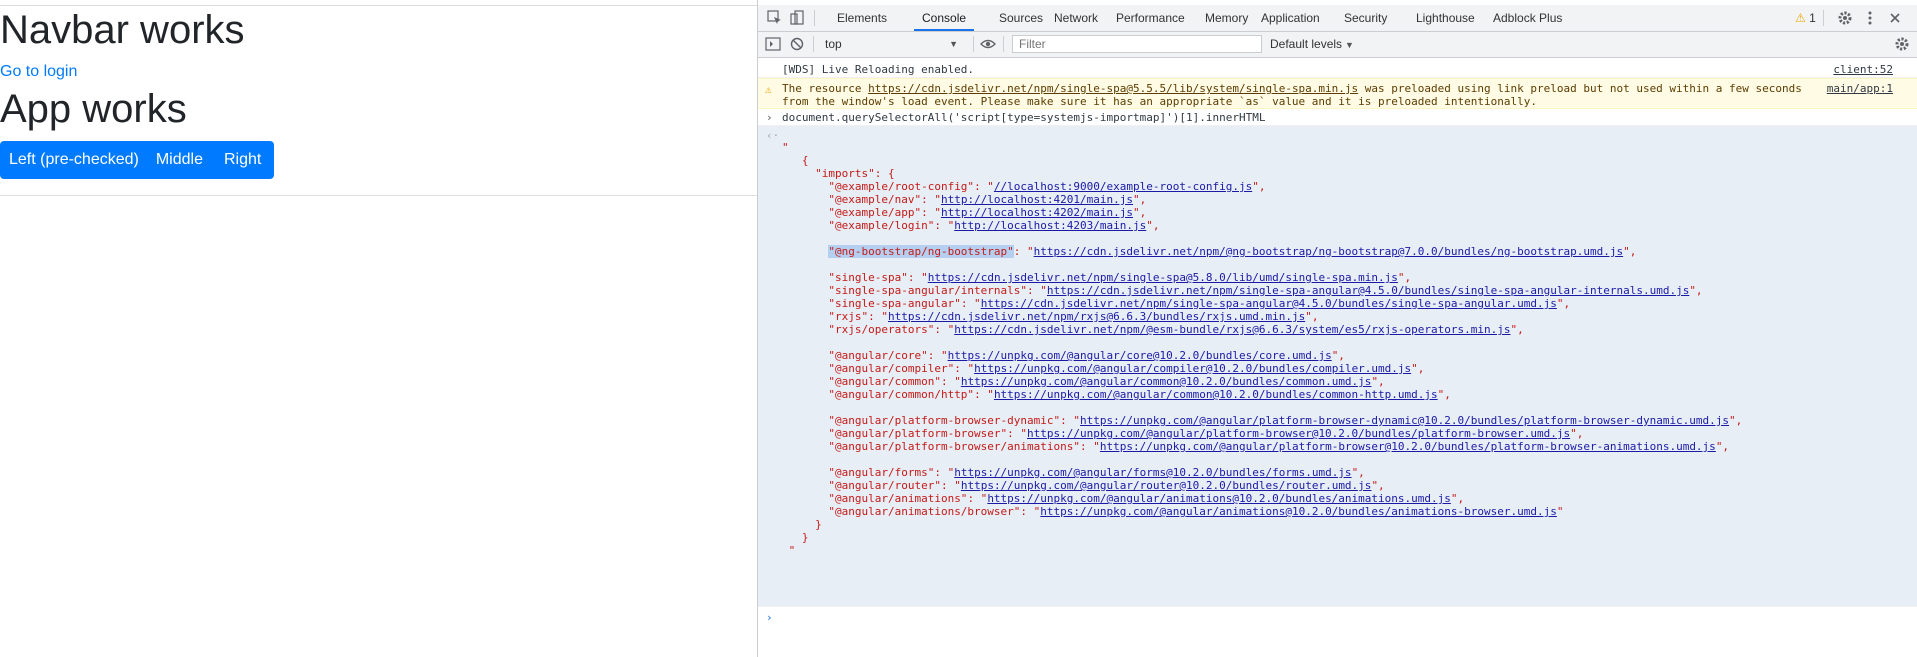 This screenshot has width=1917, height=657. I want to click on console-filter-input, so click(1137, 44).